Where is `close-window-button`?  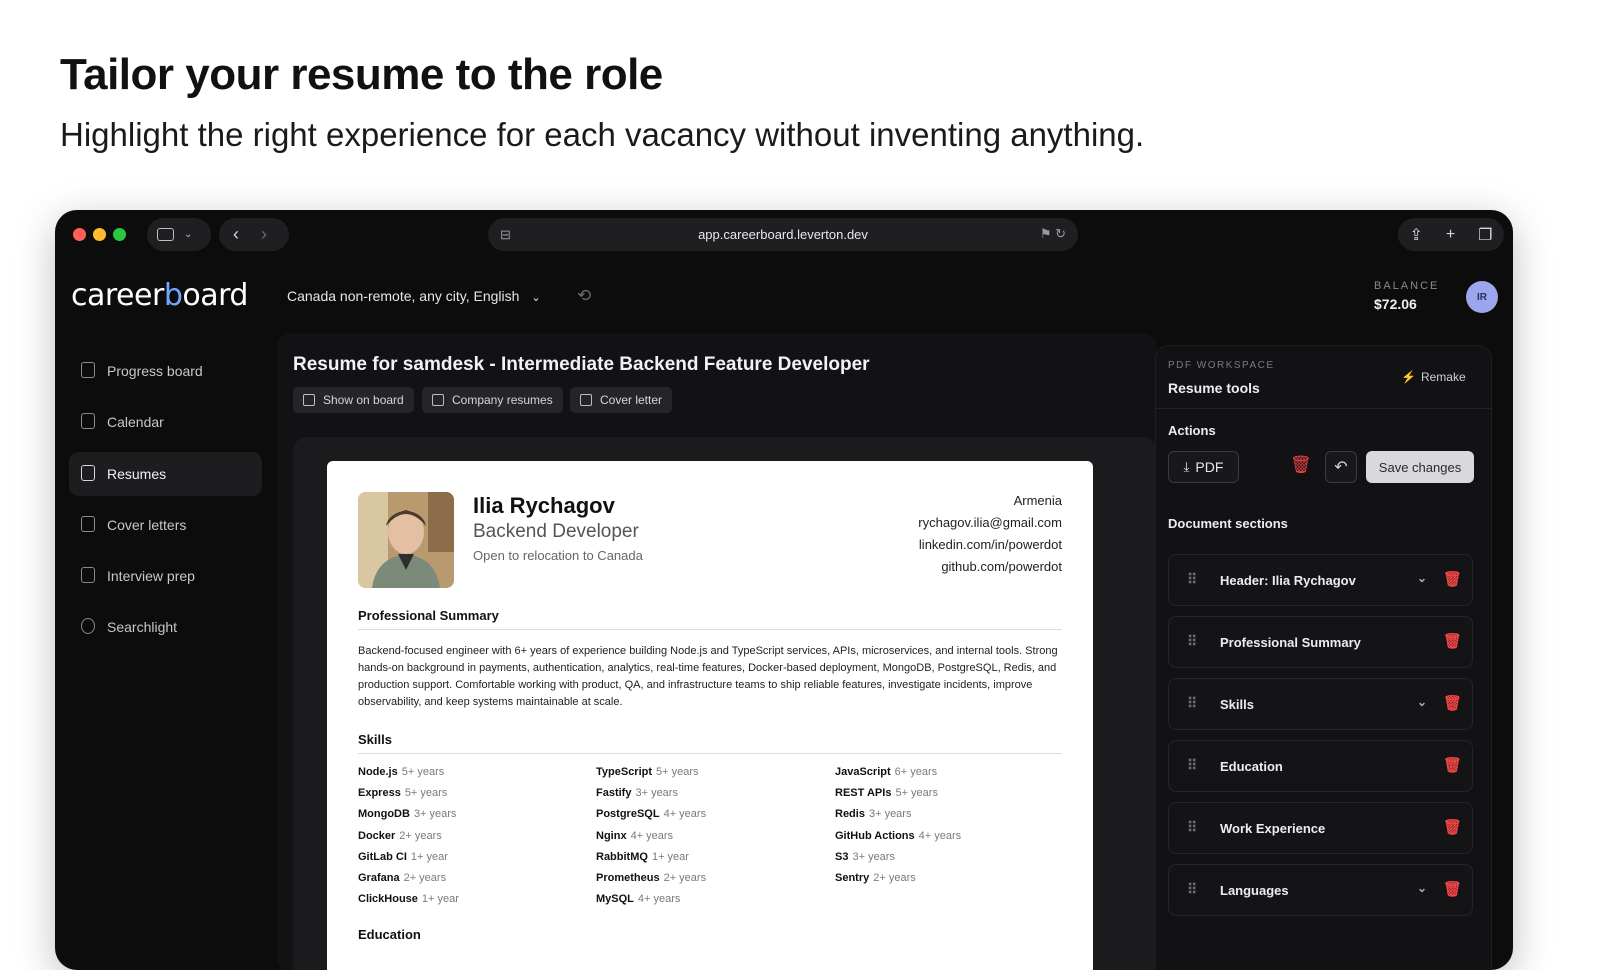
close-window-button is located at coordinates (79, 234).